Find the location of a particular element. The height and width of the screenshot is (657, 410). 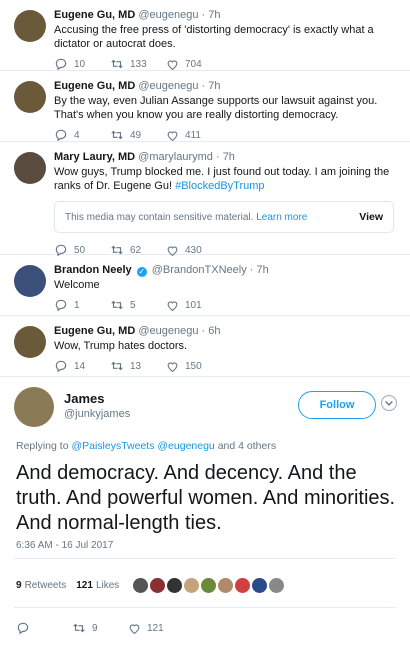

like-button: 150 is located at coordinates (194, 366).